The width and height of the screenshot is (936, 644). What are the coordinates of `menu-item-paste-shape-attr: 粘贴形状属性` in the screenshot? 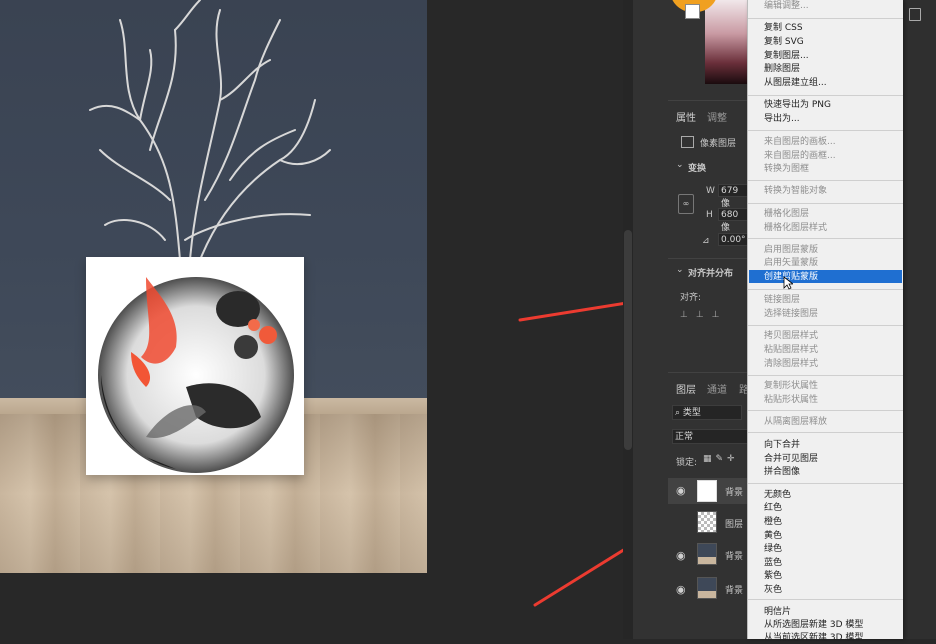 It's located at (791, 400).